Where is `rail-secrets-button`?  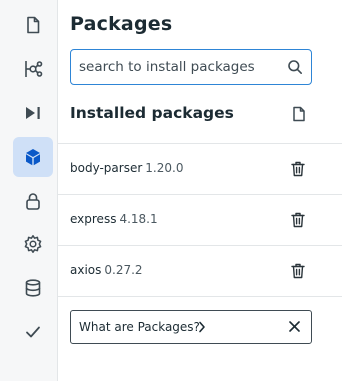 rail-secrets-button is located at coordinates (33, 201).